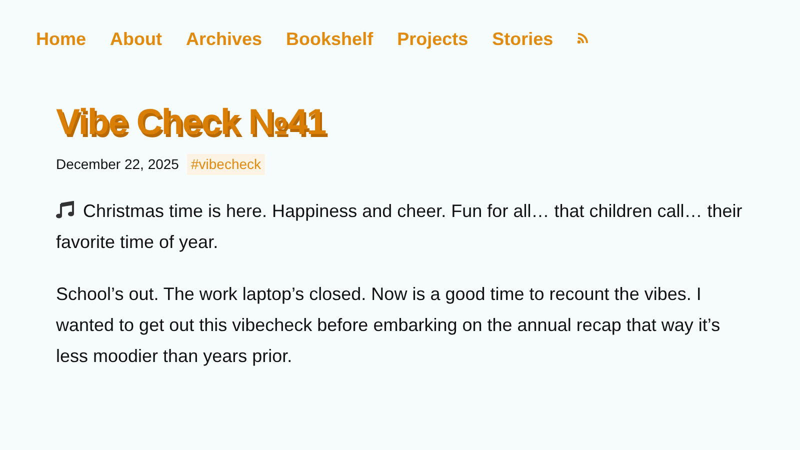 Image resolution: width=800 pixels, height=450 pixels. What do you see at coordinates (117, 164) in the screenshot?
I see `post-date: December 22, 2025` at bounding box center [117, 164].